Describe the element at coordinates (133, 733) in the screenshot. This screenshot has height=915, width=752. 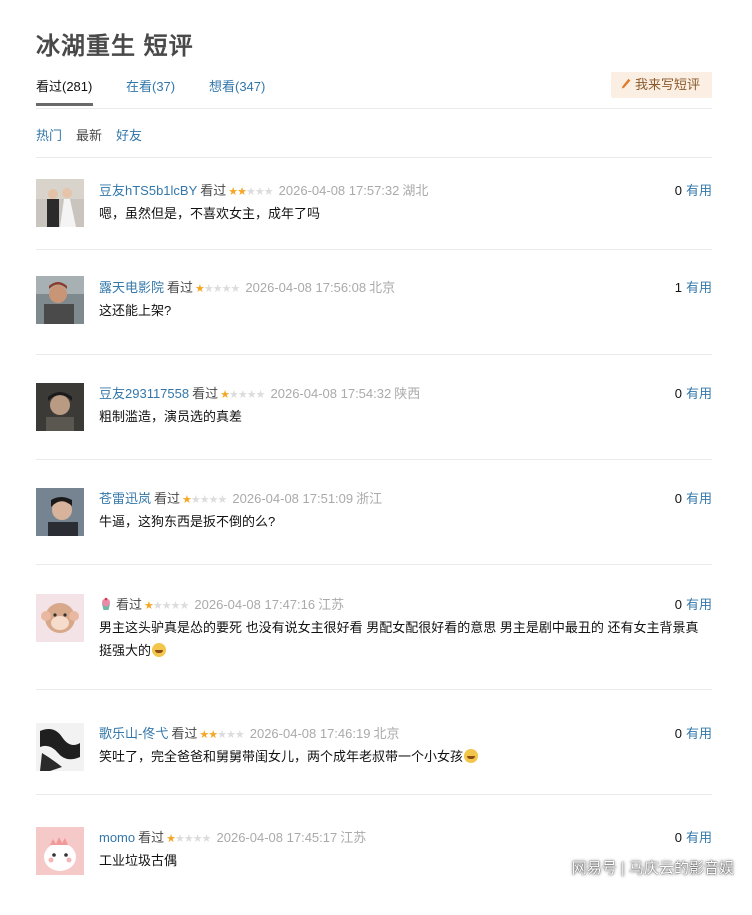
I see `comment-username: 歌乐山-佟弋` at that location.